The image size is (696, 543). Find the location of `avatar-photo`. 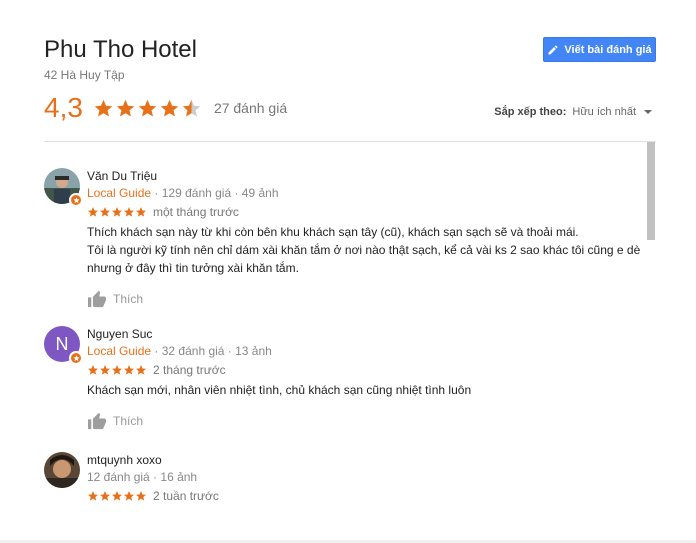

avatar-photo is located at coordinates (62, 470).